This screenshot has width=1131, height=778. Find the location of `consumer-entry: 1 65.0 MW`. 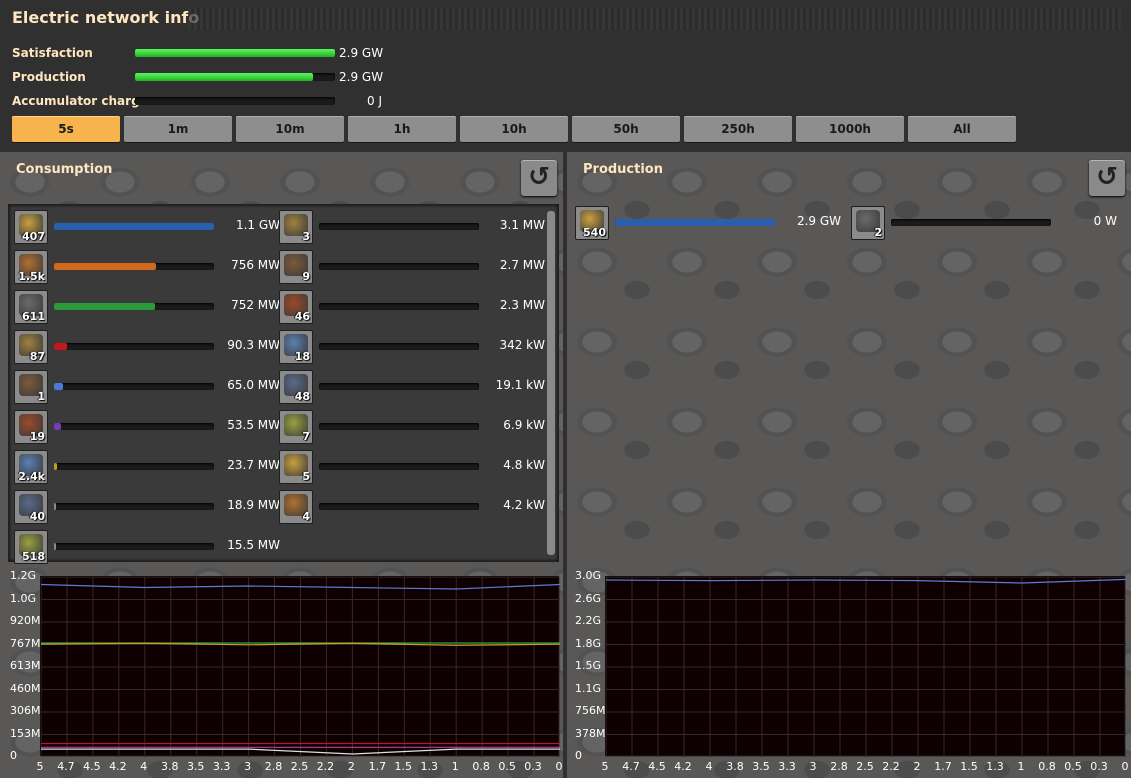

consumer-entry: 1 65.0 MW is located at coordinates (147, 386).